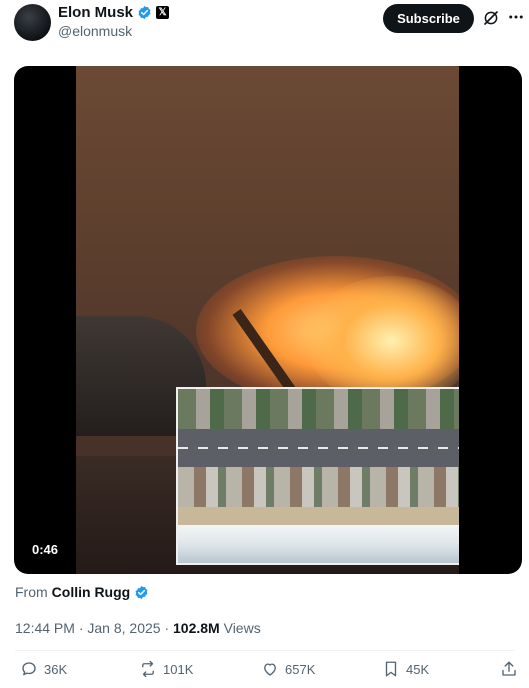 The width and height of the screenshot is (529, 688). Describe the element at coordinates (31, 592) in the screenshot. I see `from-label: From` at that location.